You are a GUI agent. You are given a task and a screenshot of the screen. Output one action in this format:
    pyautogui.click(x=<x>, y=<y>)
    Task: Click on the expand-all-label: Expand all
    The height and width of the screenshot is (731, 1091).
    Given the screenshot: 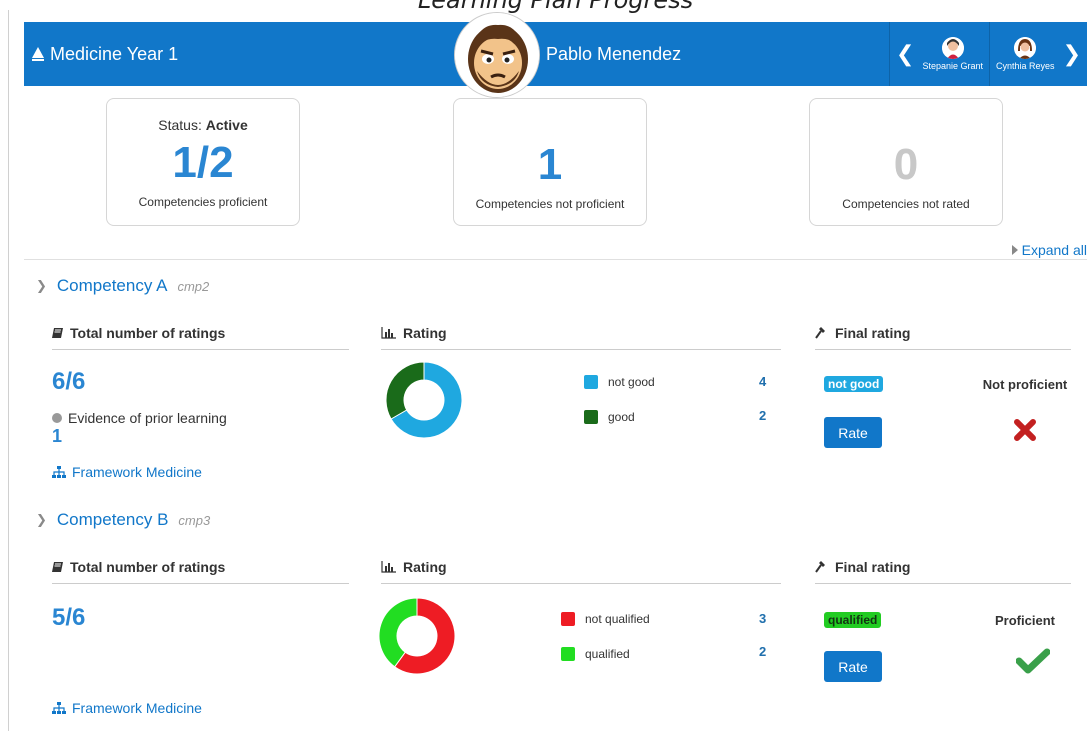 What is the action you would take?
    pyautogui.click(x=1054, y=250)
    